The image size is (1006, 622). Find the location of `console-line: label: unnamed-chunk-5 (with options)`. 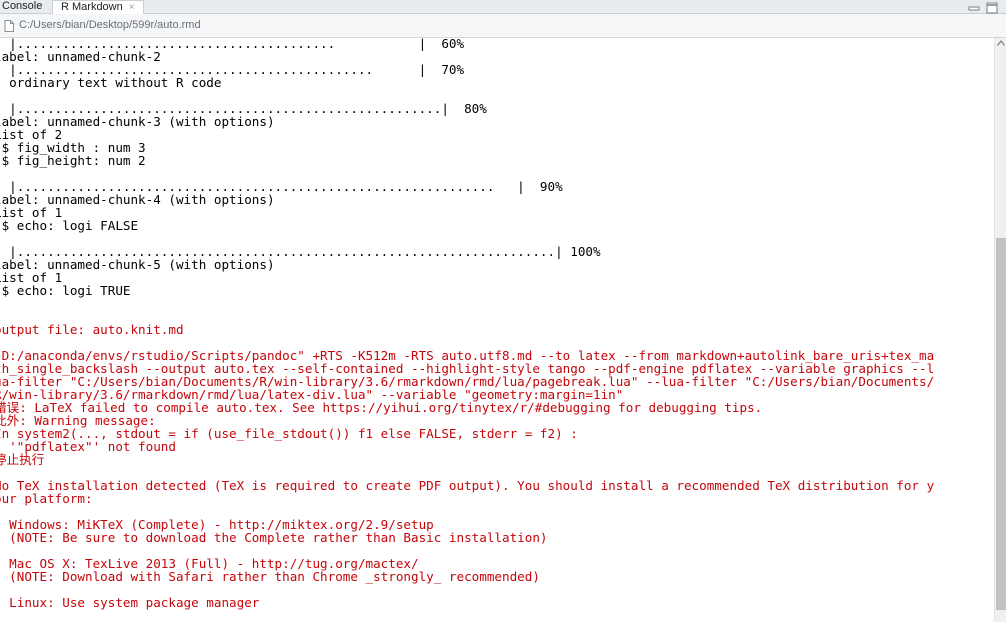

console-line: label: unnamed-chunk-5 (with options) is located at coordinates (137, 264).